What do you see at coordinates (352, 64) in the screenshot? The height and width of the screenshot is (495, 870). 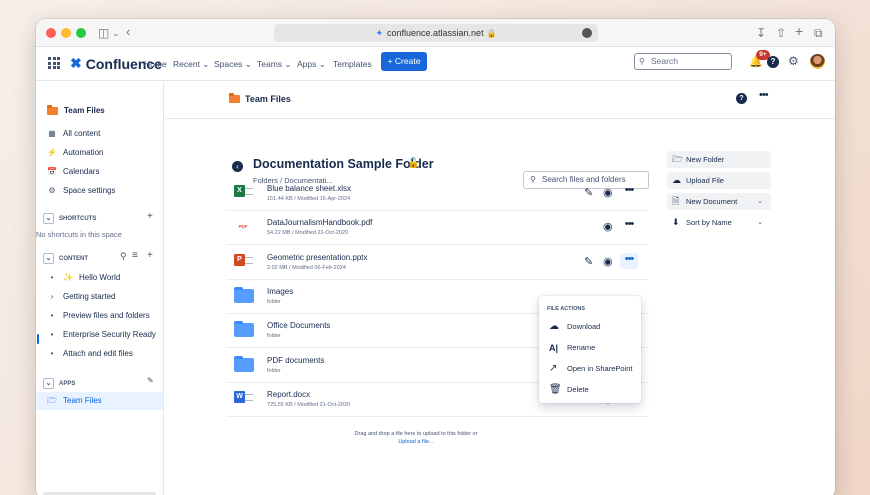 I see `nav-templates: Templates` at bounding box center [352, 64].